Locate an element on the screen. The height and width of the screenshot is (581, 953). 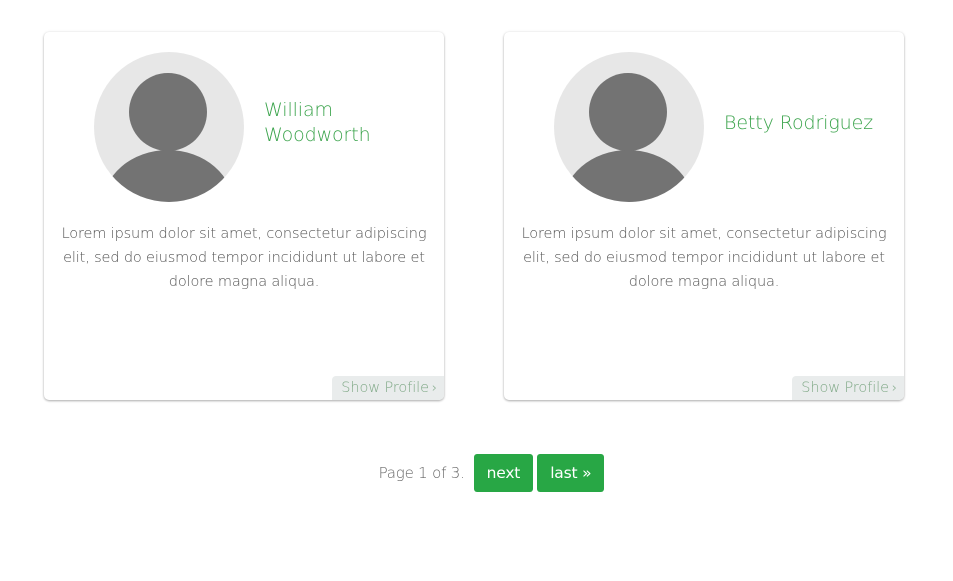
profile-name: Betty Rodriguez is located at coordinates (799, 123).